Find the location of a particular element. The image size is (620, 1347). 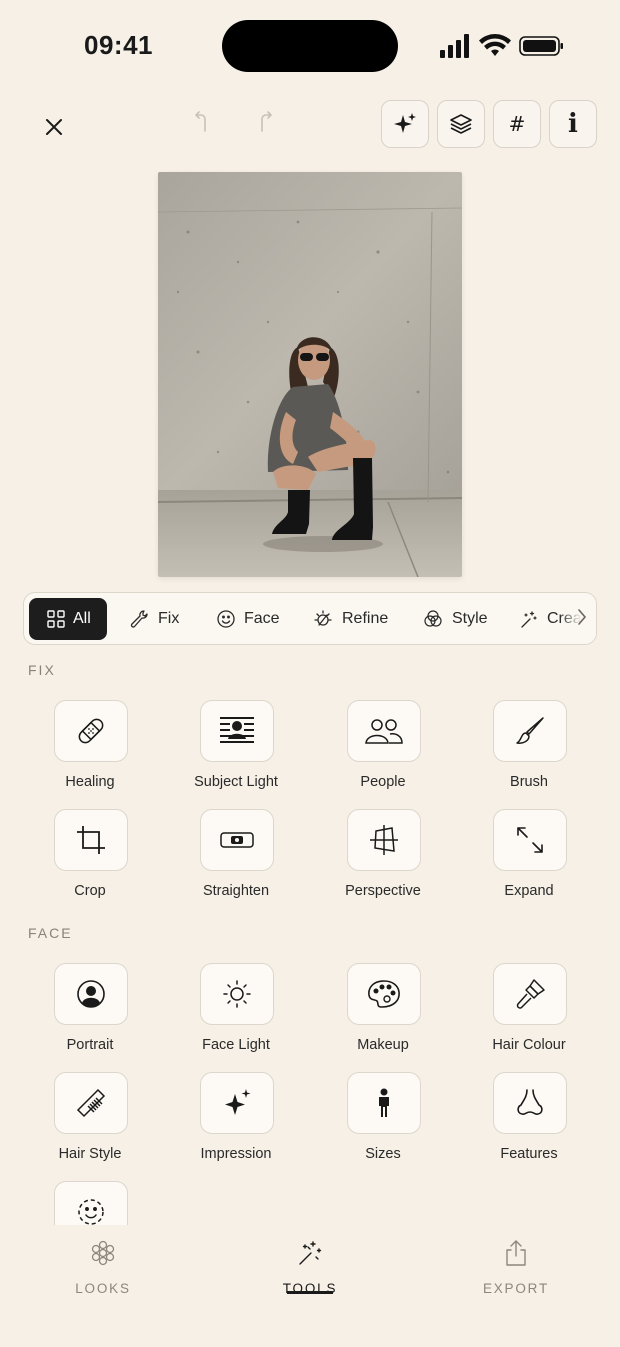

filter-chip-face: Face is located at coordinates (248, 619).